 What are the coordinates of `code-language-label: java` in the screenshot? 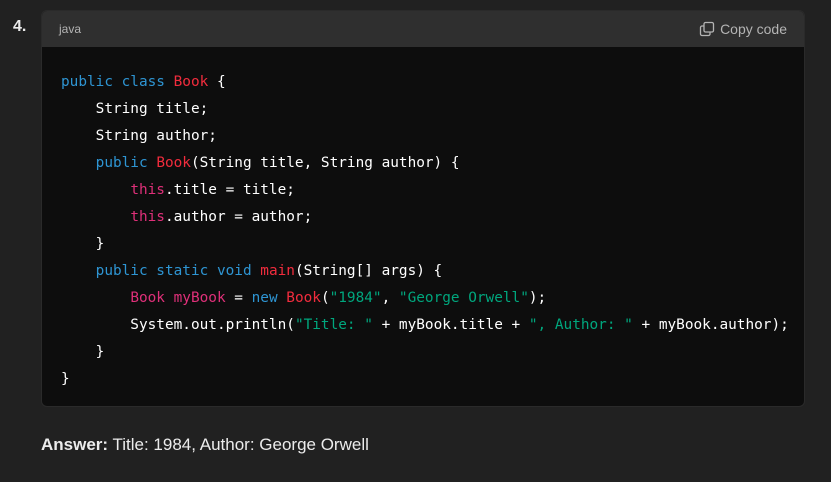 It's located at (70, 29).